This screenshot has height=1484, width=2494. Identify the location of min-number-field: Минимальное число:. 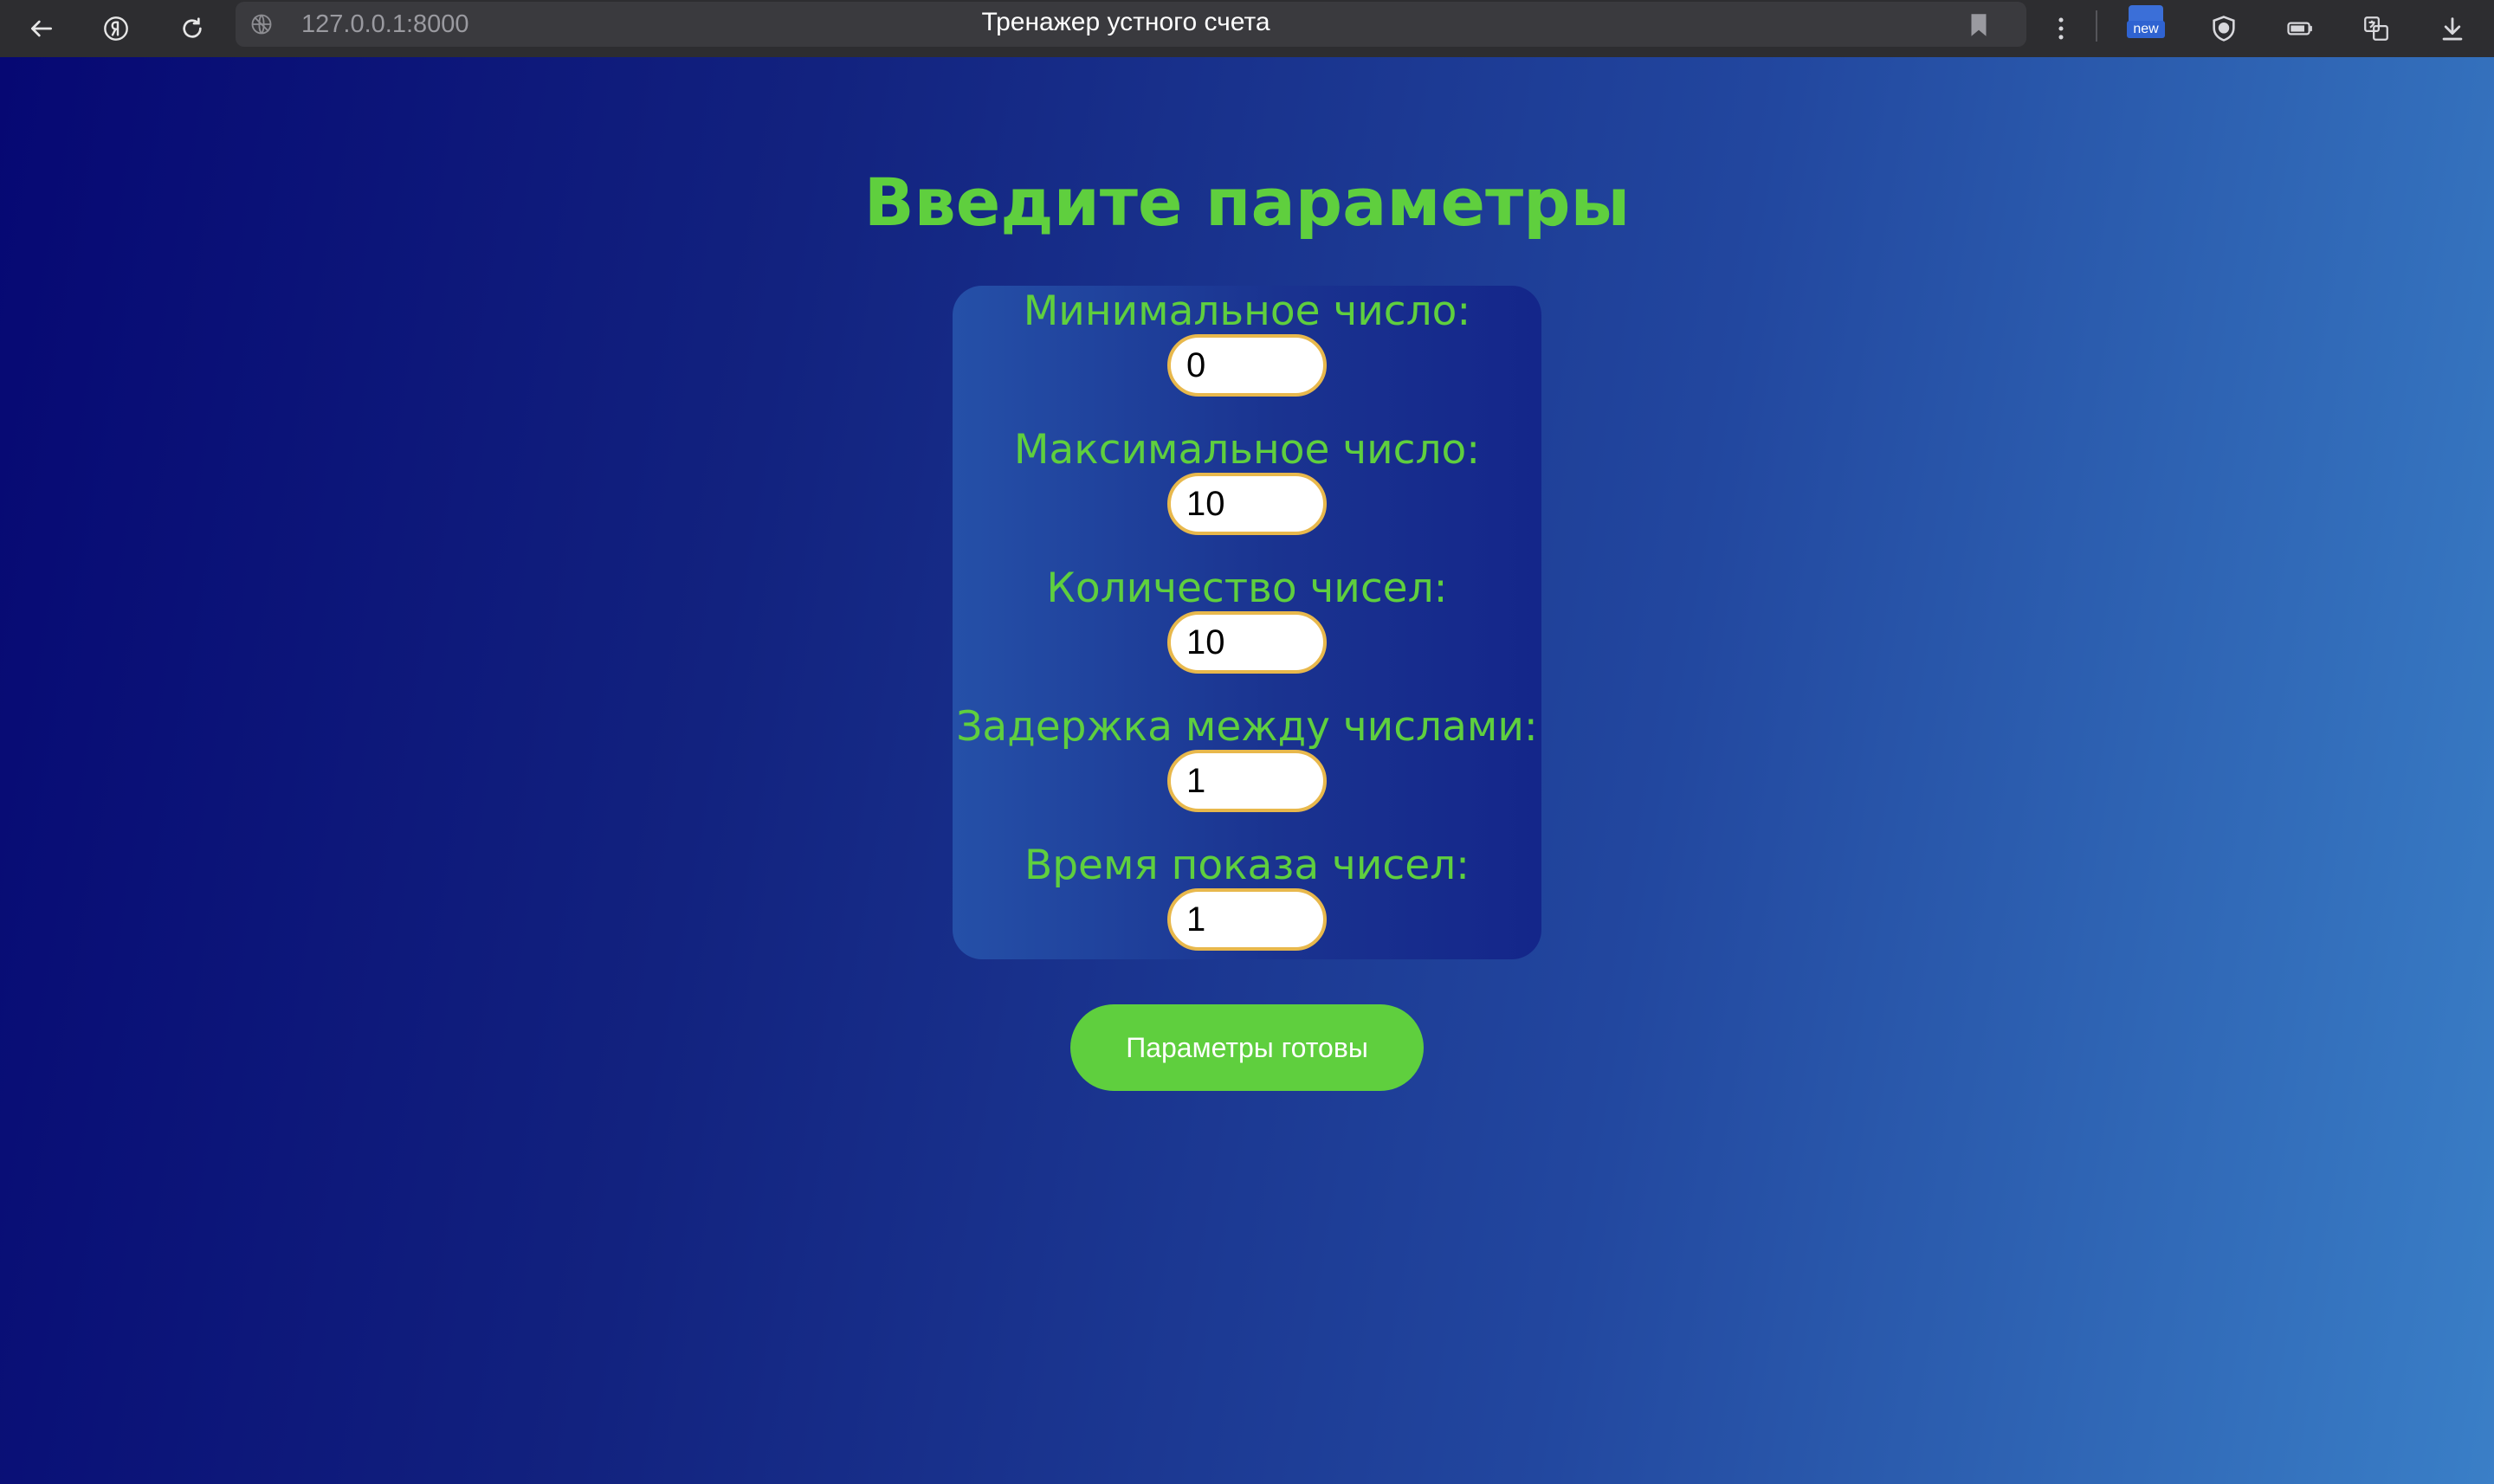
(1247, 355).